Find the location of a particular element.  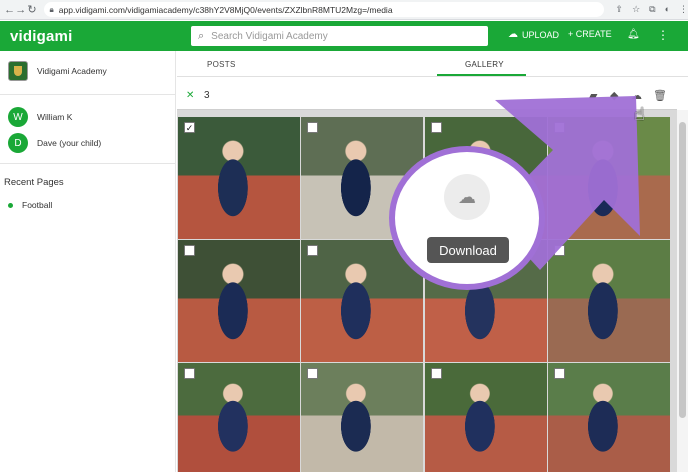

arrow-overlay is located at coordinates (565, 183).